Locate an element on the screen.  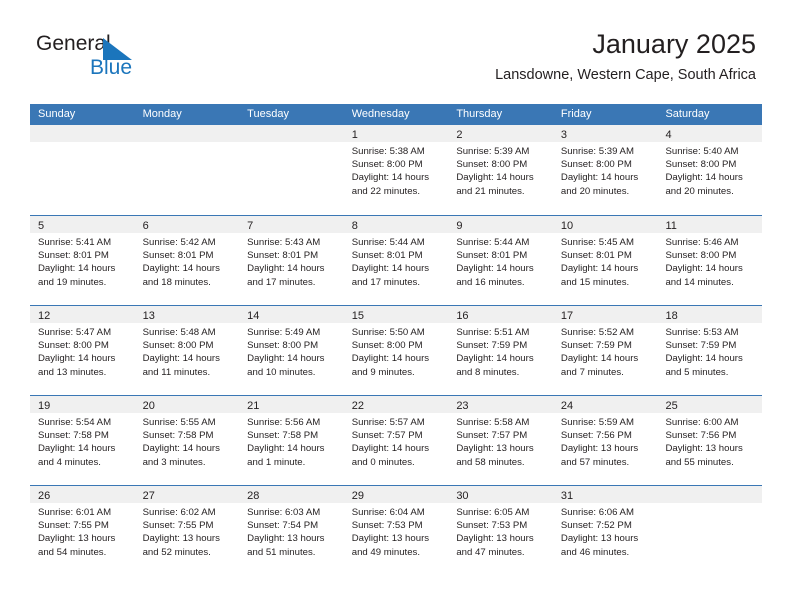
day-number: 10 is located at coordinates (567, 226).